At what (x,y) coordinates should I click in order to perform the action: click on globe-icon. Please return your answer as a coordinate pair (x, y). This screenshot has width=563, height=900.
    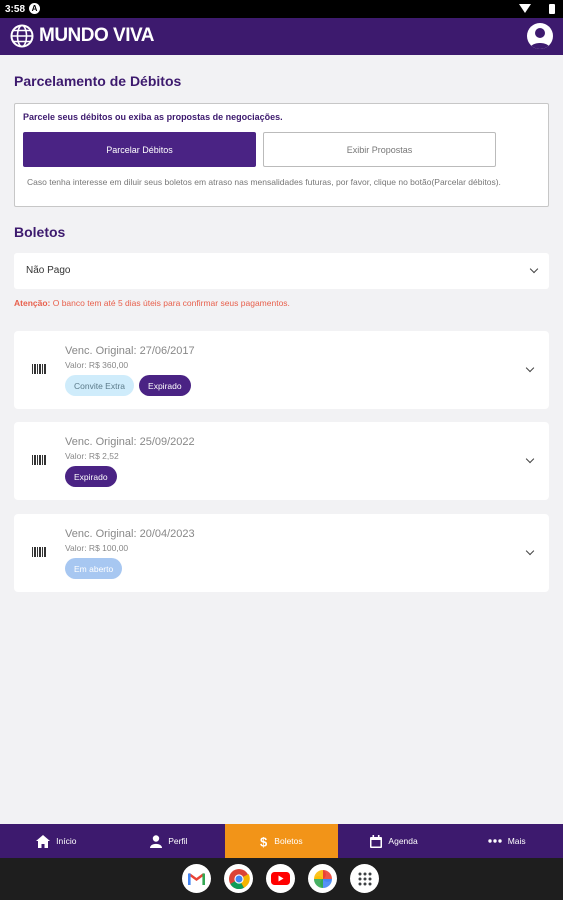
    Looking at the image, I should click on (22, 36).